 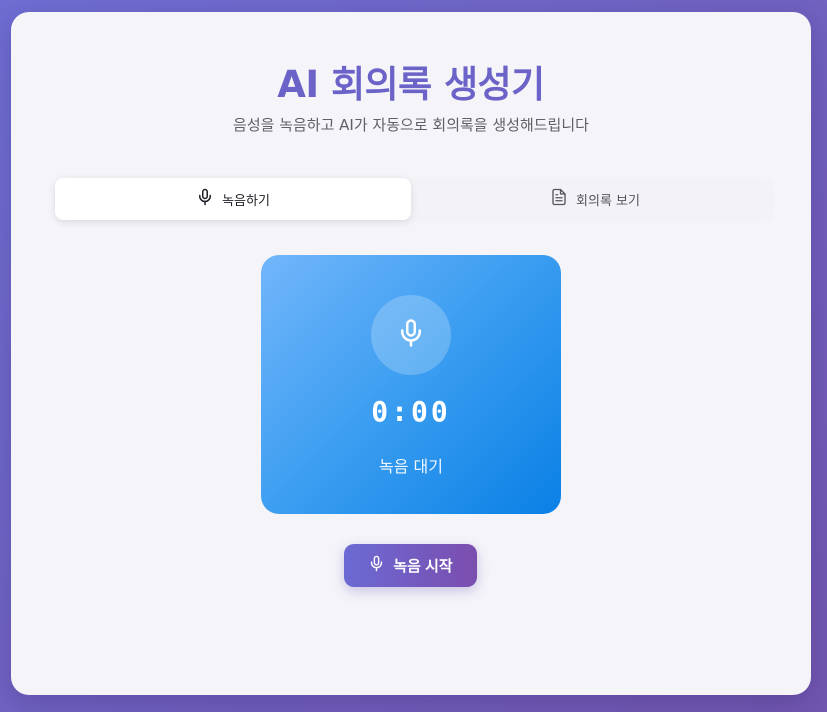 I want to click on tab-record-label: 녹음하기, so click(x=246, y=201).